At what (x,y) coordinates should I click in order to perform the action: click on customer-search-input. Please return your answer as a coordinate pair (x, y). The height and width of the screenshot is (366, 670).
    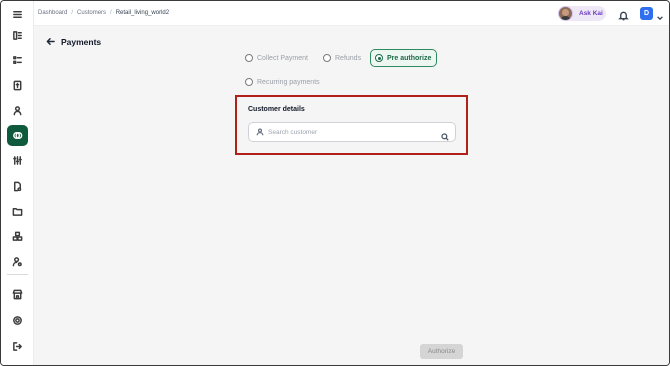
    Looking at the image, I should click on (350, 132).